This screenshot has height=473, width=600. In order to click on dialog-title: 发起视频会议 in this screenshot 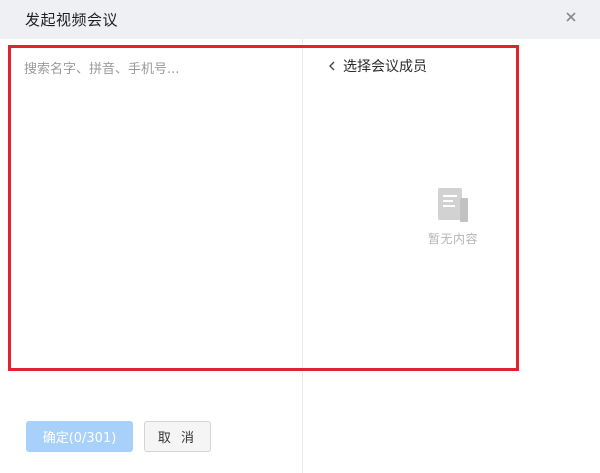, I will do `click(72, 20)`.